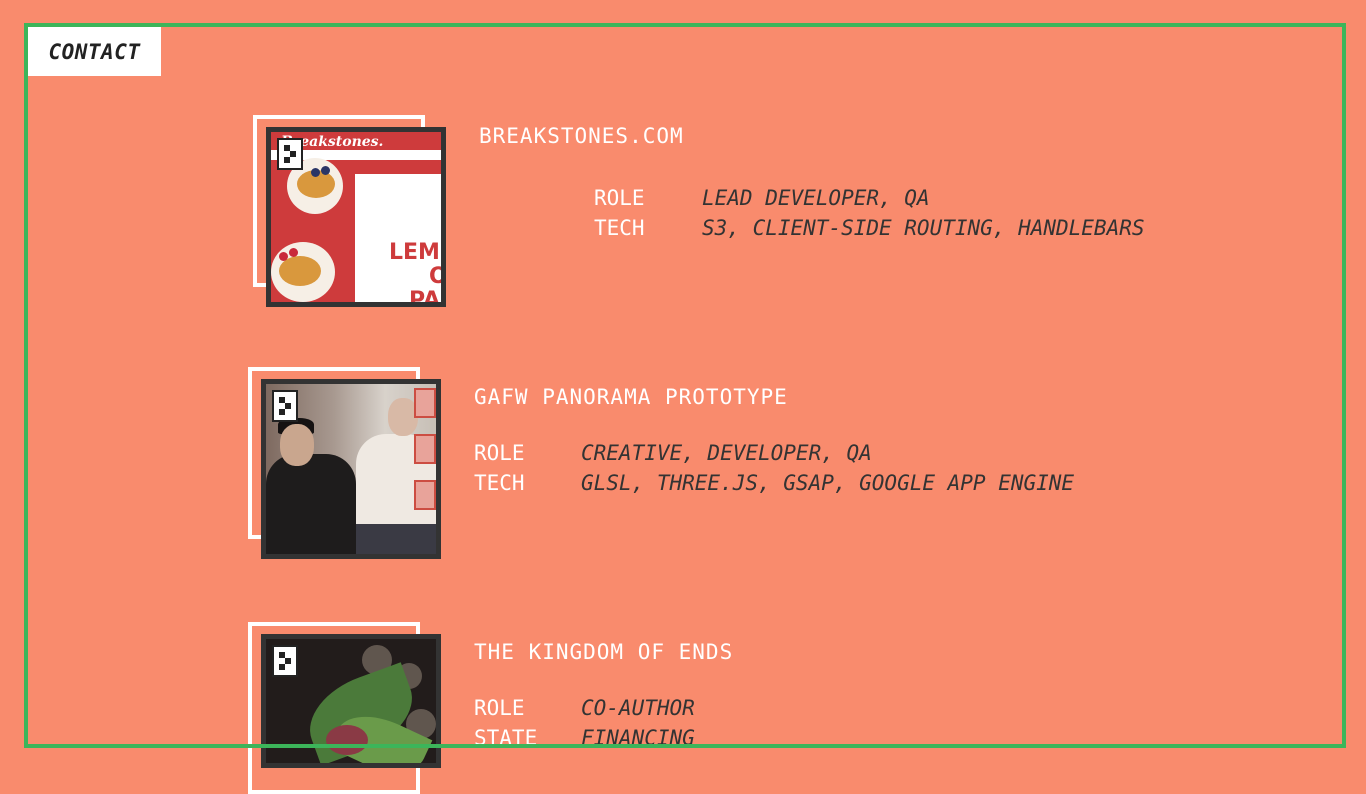  Describe the element at coordinates (297, 445) in the screenshot. I see `figure-head` at that location.